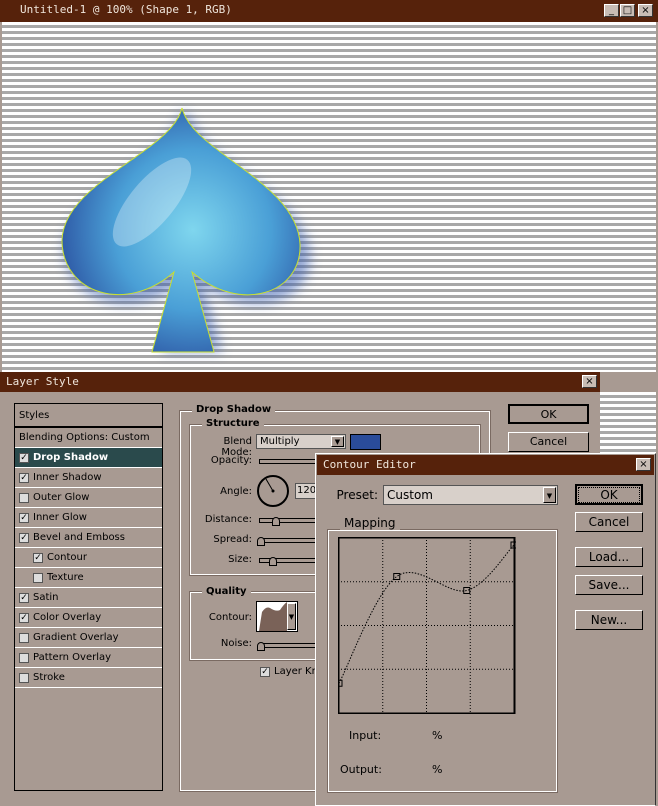 Image resolution: width=658 pixels, height=806 pixels. What do you see at coordinates (72, 657) in the screenshot?
I see `style-item-label: Pattern Overlay` at bounding box center [72, 657].